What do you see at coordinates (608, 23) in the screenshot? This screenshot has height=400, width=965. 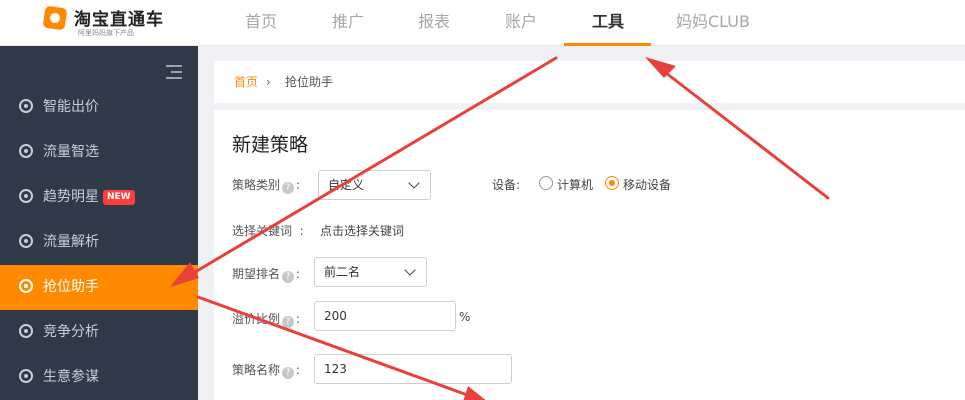 I see `nav-tools: 工具` at bounding box center [608, 23].